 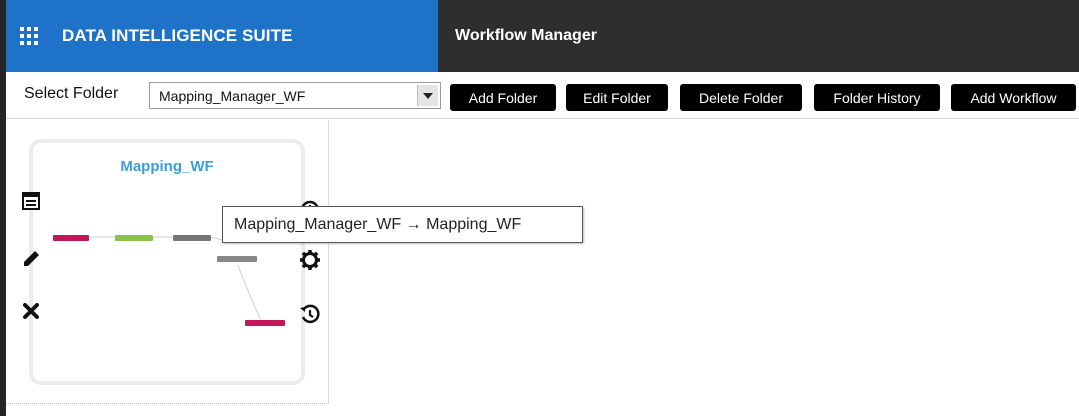 What do you see at coordinates (427, 95) in the screenshot?
I see `chevron-down-icon` at bounding box center [427, 95].